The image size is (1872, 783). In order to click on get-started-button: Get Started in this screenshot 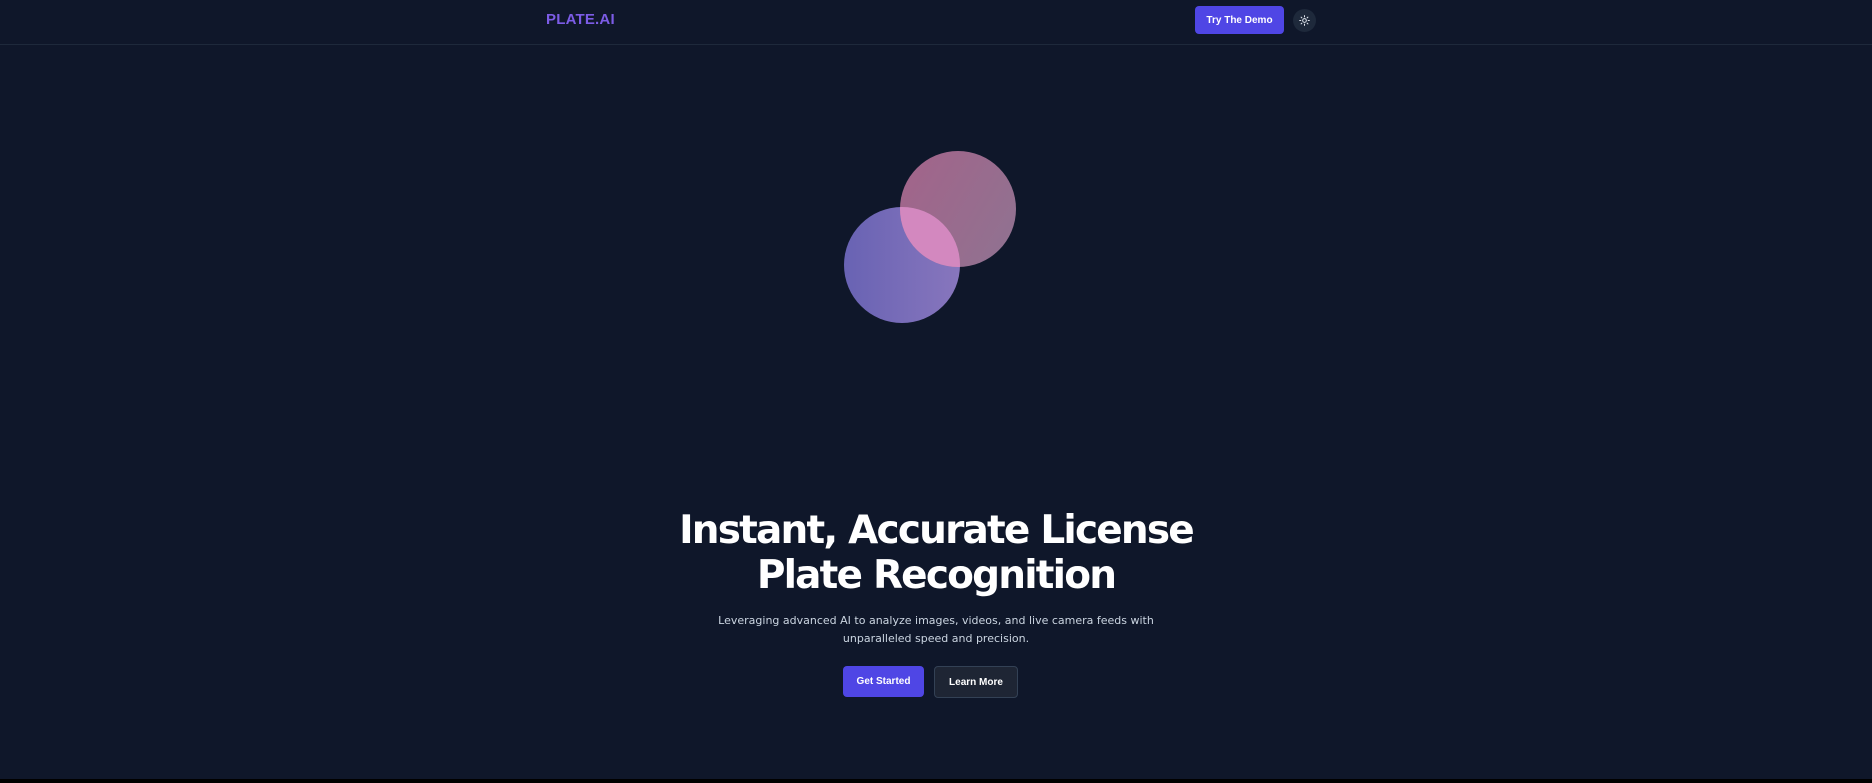, I will do `click(883, 681)`.